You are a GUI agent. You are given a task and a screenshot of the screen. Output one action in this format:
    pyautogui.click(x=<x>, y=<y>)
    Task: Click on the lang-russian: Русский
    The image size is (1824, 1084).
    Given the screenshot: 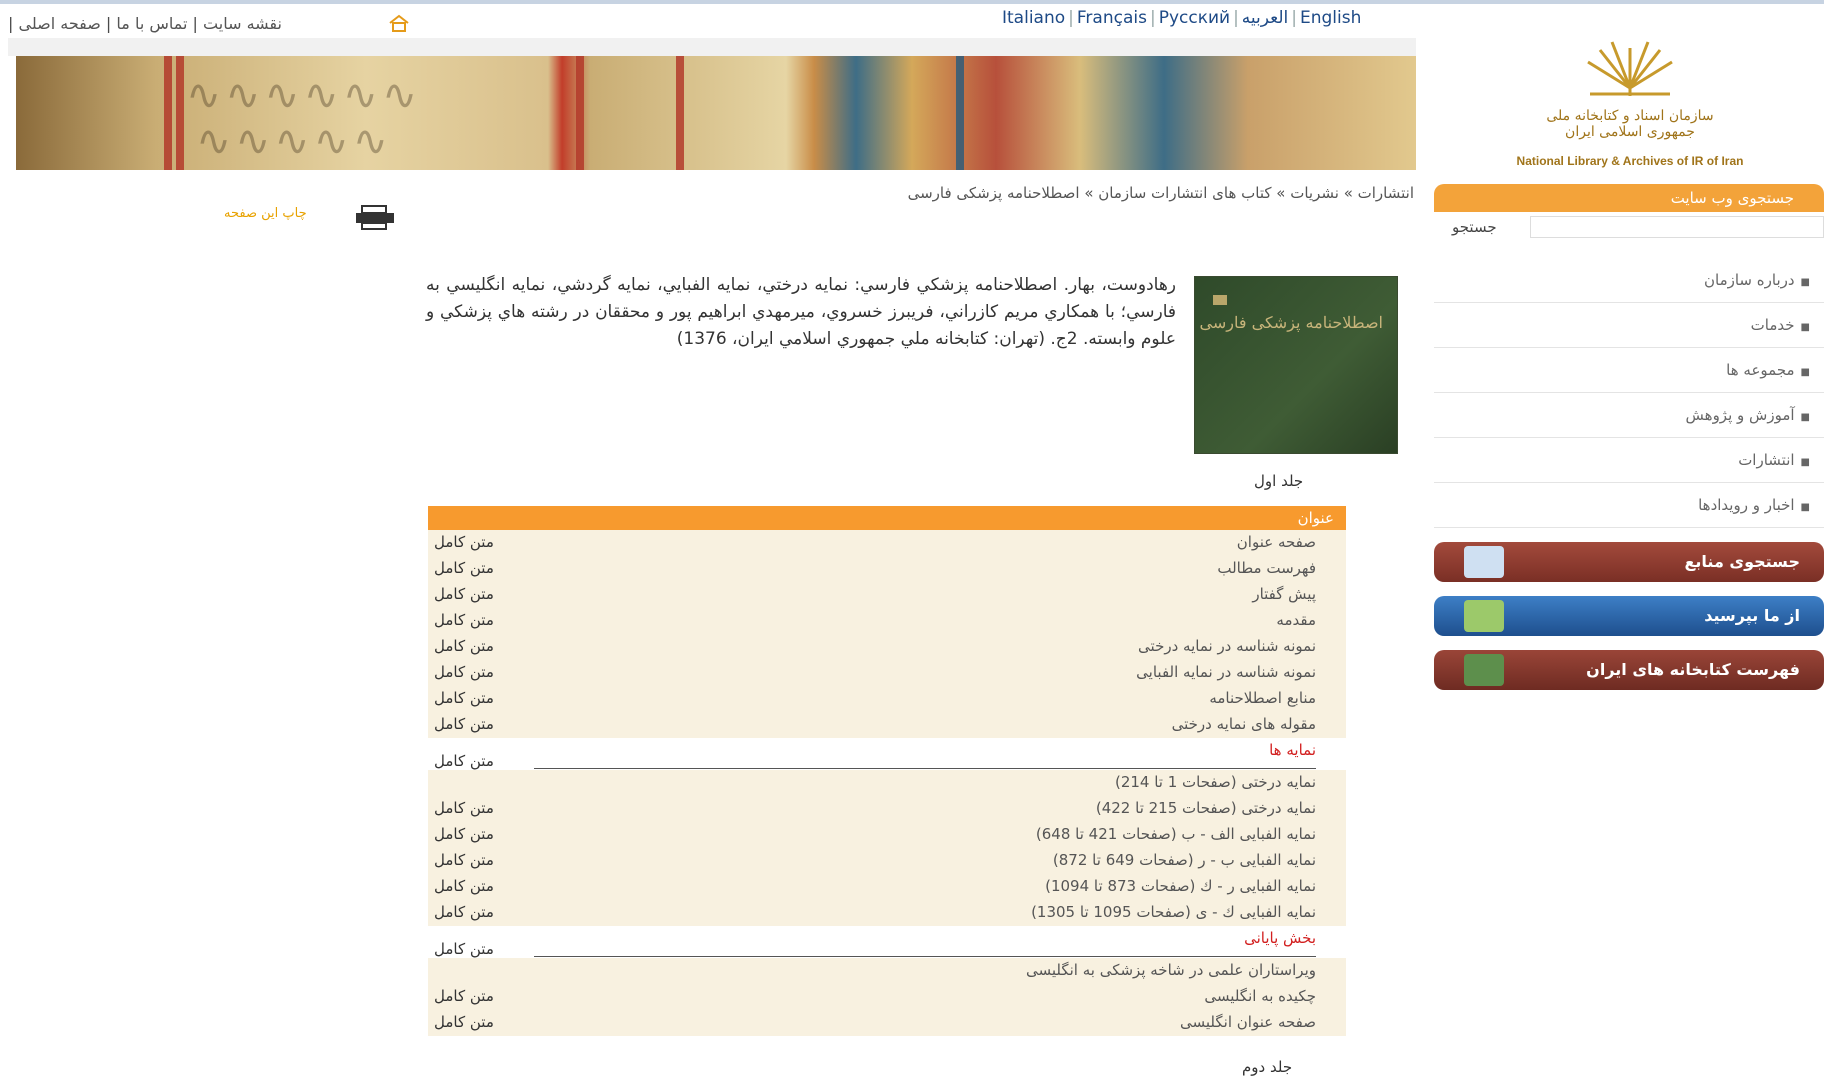 What is the action you would take?
    pyautogui.click(x=1194, y=18)
    